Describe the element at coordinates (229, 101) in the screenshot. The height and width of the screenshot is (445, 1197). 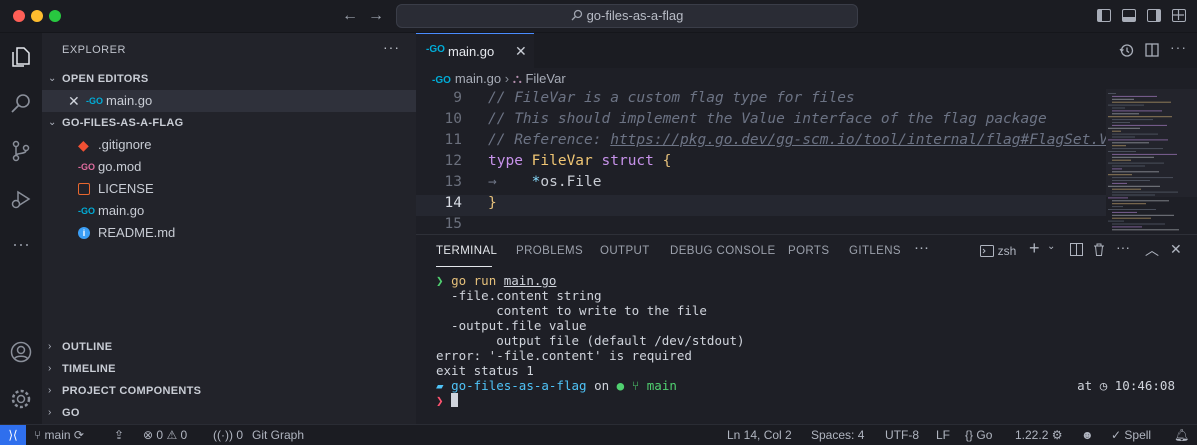
I see `open-editor-item: ✕ -GO main.go` at that location.